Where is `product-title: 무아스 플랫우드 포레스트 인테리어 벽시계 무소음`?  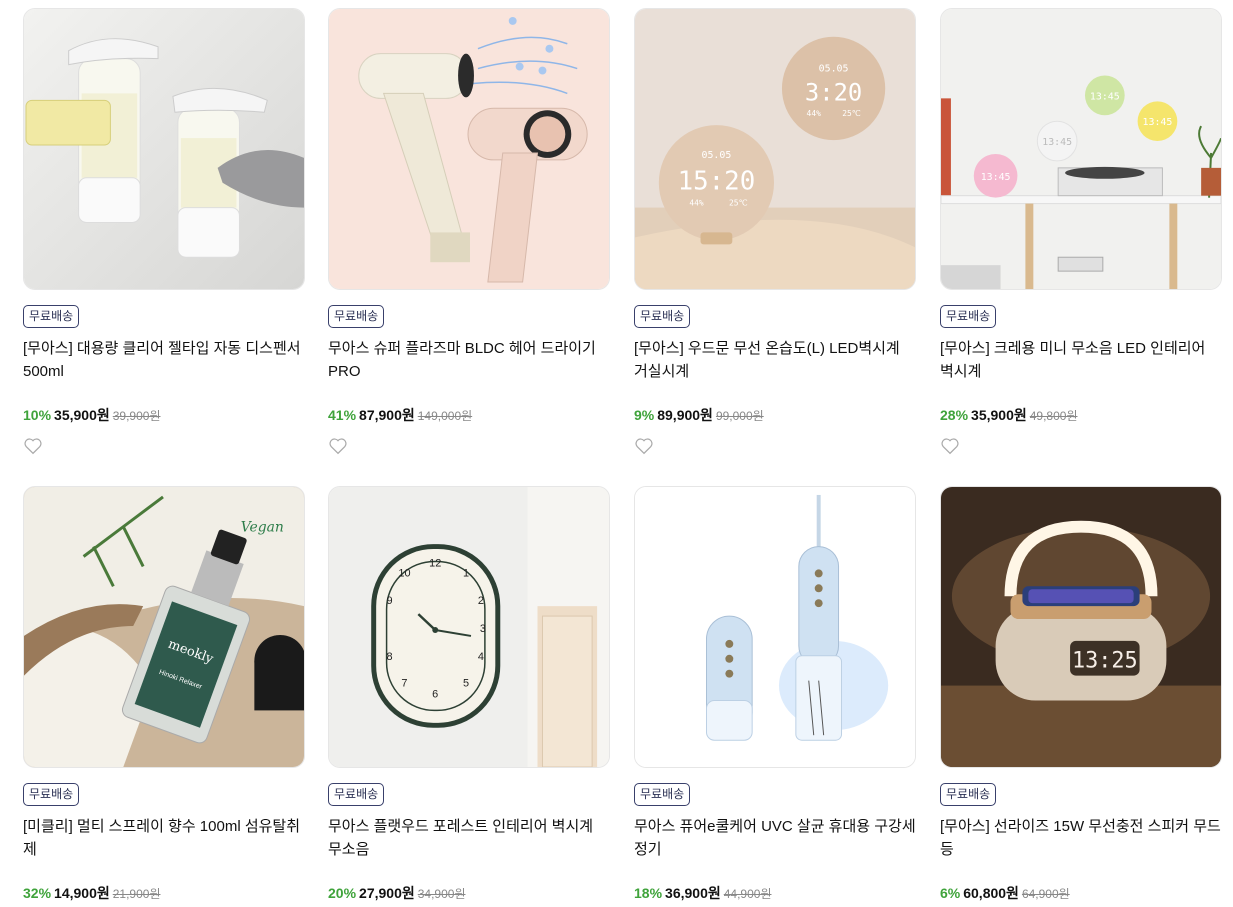 product-title: 무아스 플랫우드 포레스트 인테리어 벽시계 무소음 is located at coordinates (469, 838).